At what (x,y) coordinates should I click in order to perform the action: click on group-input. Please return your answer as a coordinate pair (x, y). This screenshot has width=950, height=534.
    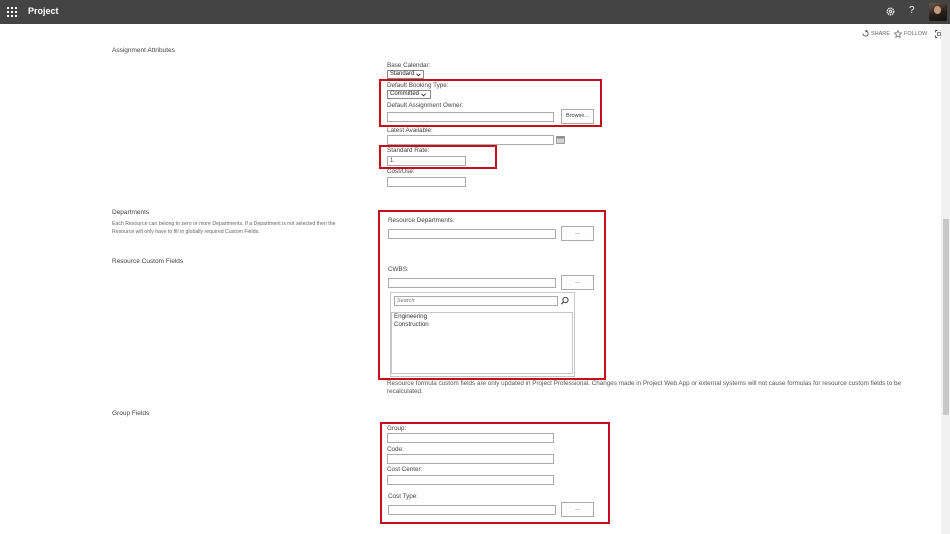
    Looking at the image, I should click on (470, 438).